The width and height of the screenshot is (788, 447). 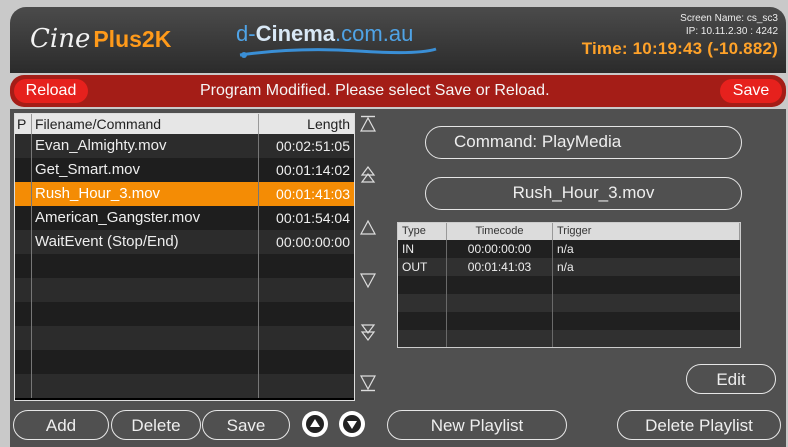 I want to click on media-display: Rush_Hour_3.mov, so click(x=583, y=193).